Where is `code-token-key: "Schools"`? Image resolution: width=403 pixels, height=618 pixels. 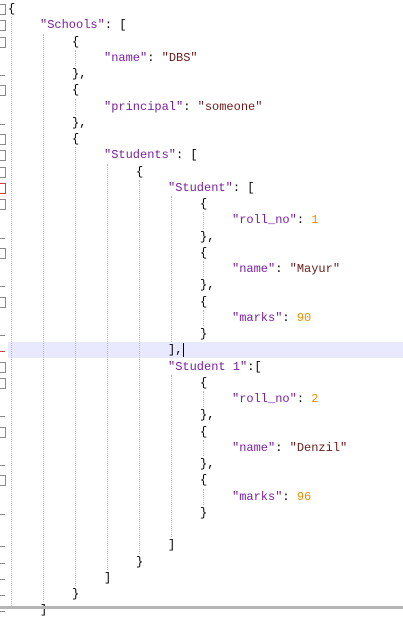 code-token-key: "Schools" is located at coordinates (72, 25).